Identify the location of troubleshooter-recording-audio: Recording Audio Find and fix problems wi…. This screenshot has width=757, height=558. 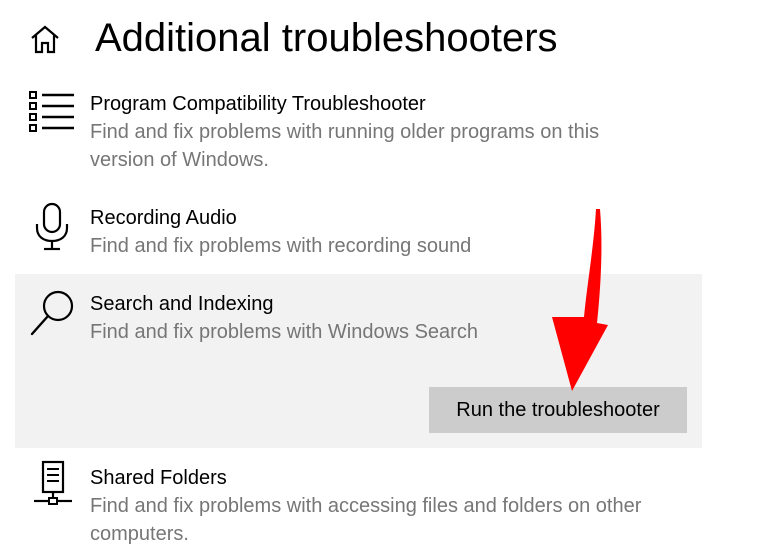
(358, 236).